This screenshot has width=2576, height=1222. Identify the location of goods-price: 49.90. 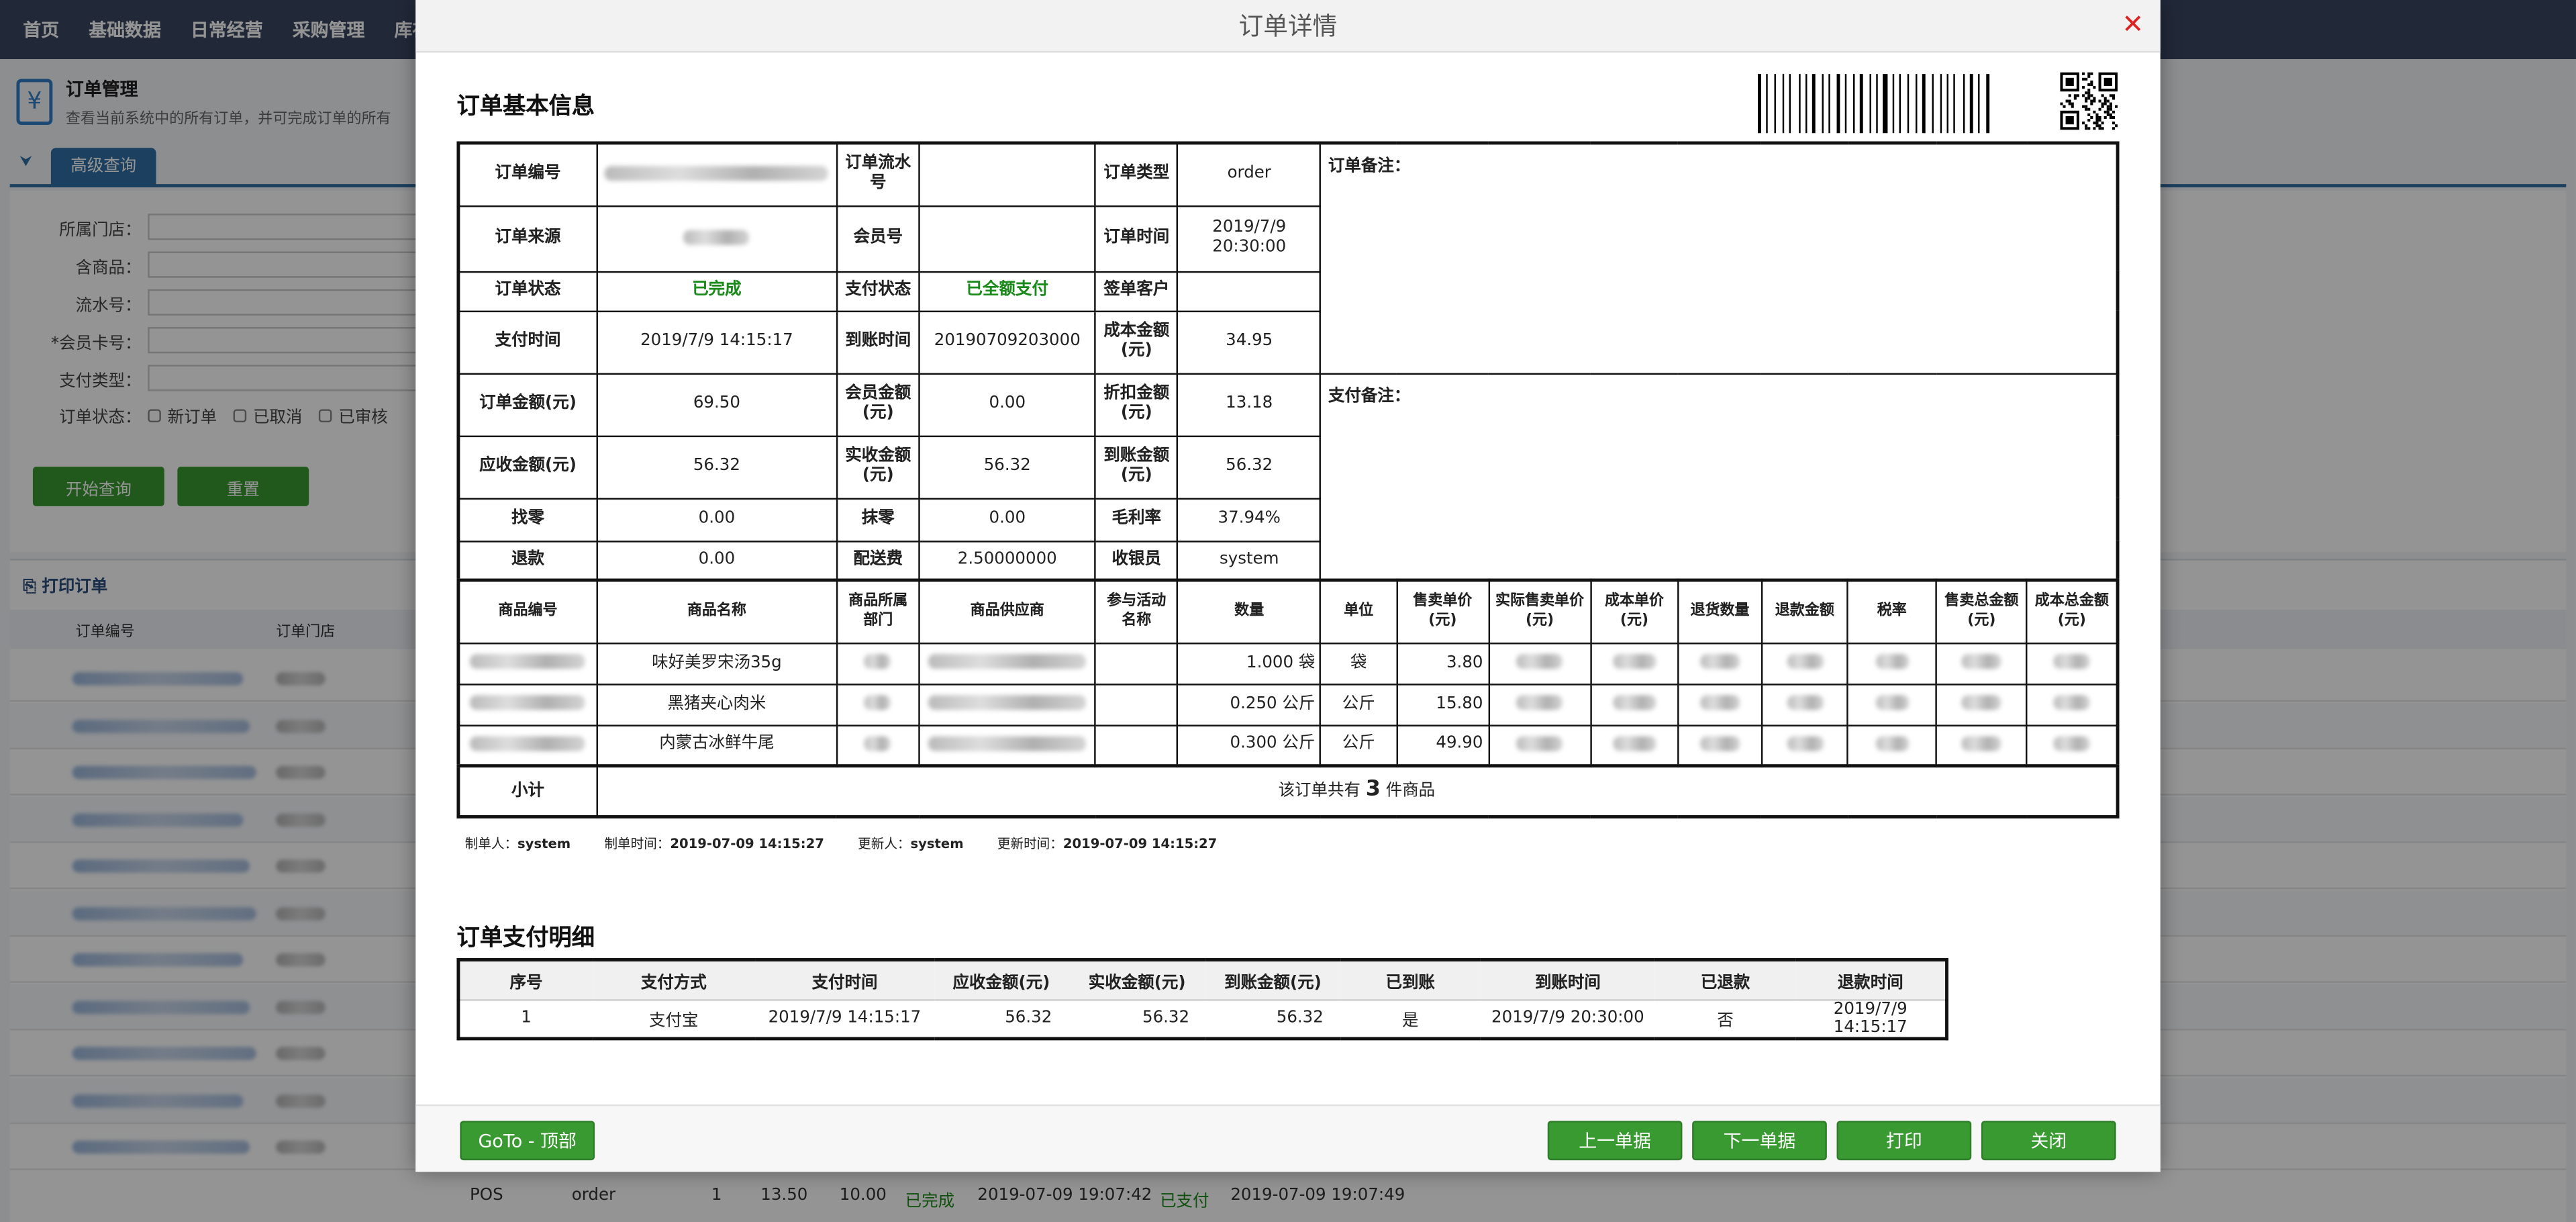
(1442, 745).